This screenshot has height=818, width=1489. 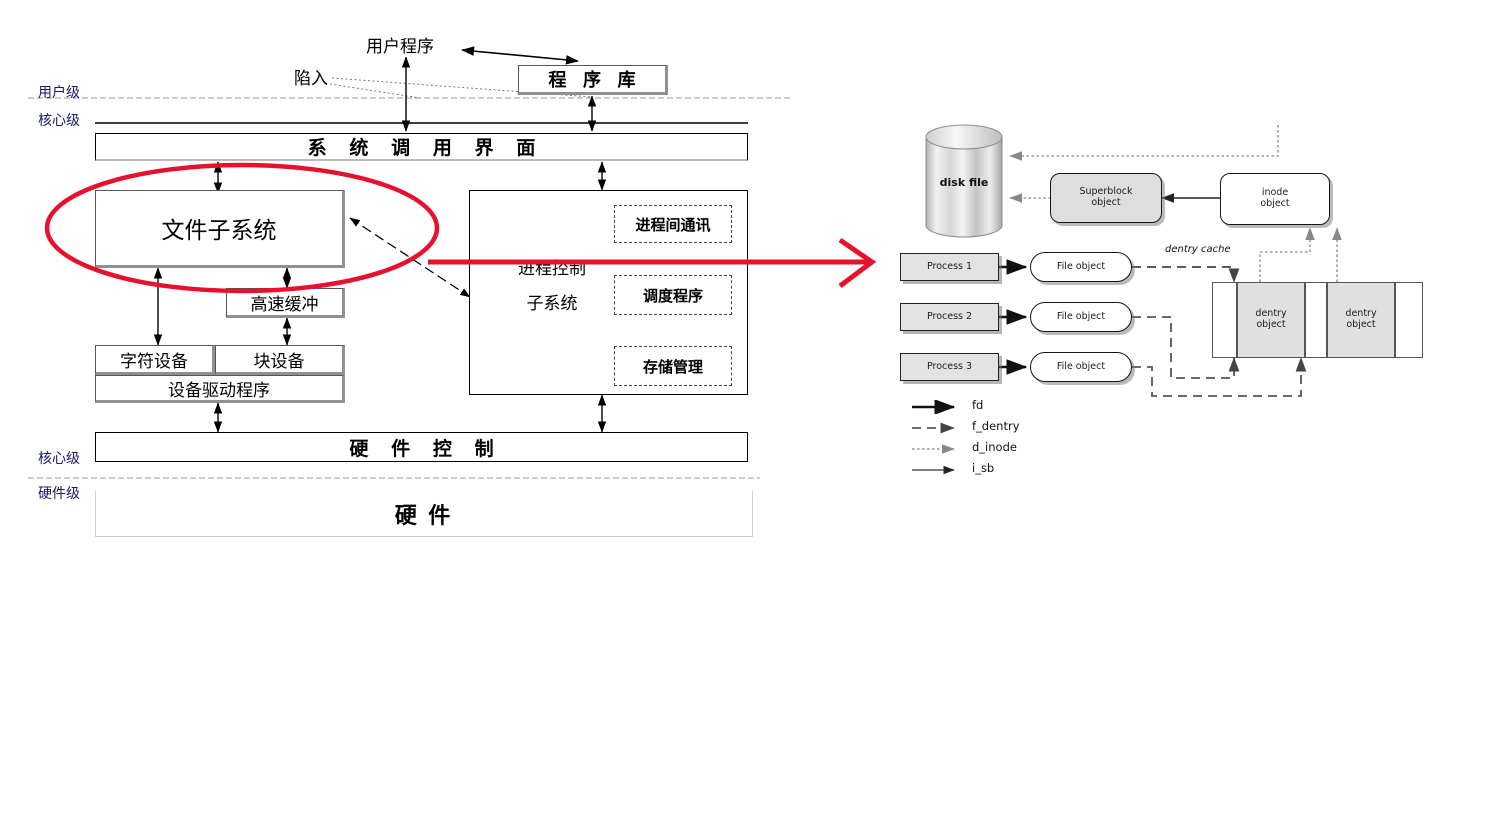 What do you see at coordinates (220, 229) in the screenshot?
I see `box-file-subsystem: 文件子系统` at bounding box center [220, 229].